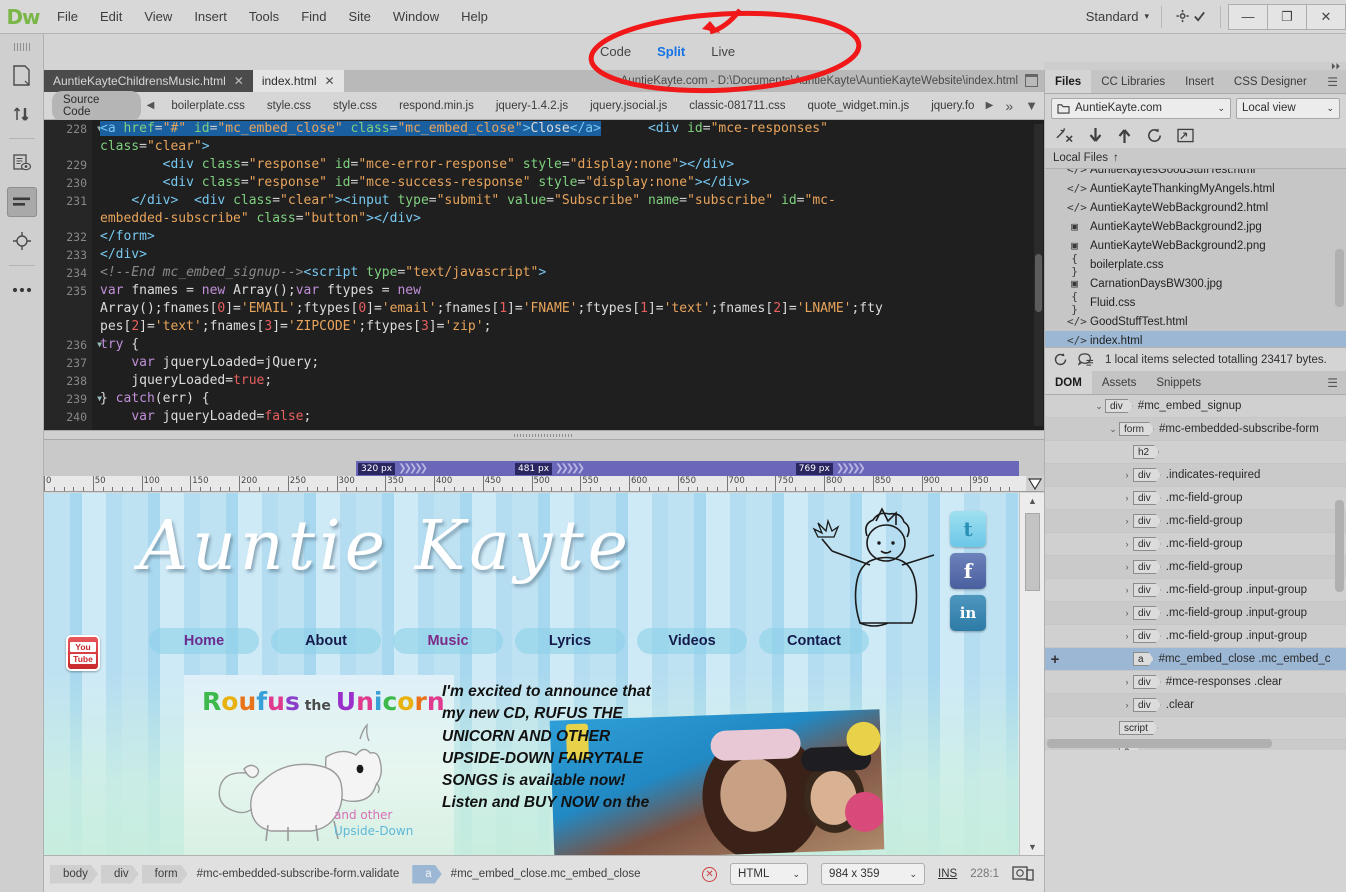  I want to click on site-selector: AuntieKayte.com ⌄, so click(1141, 108).